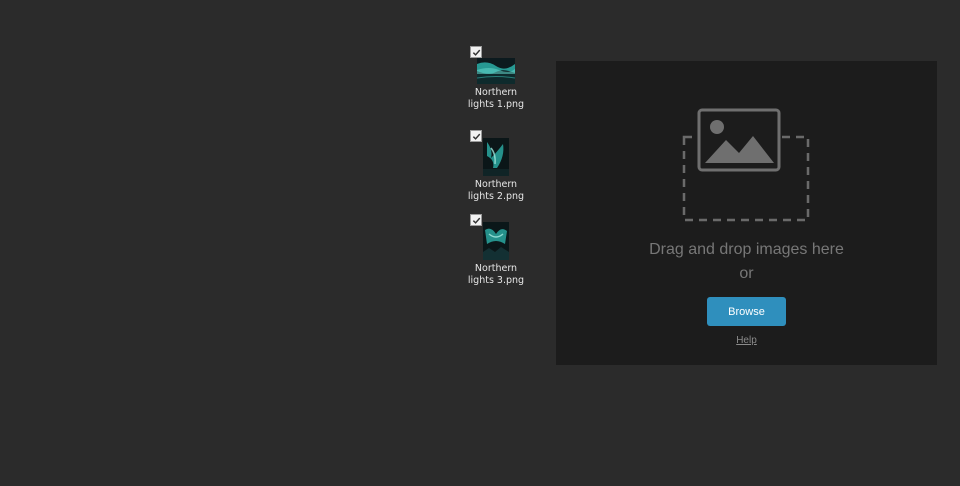  I want to click on browse-button: Browse, so click(746, 311).